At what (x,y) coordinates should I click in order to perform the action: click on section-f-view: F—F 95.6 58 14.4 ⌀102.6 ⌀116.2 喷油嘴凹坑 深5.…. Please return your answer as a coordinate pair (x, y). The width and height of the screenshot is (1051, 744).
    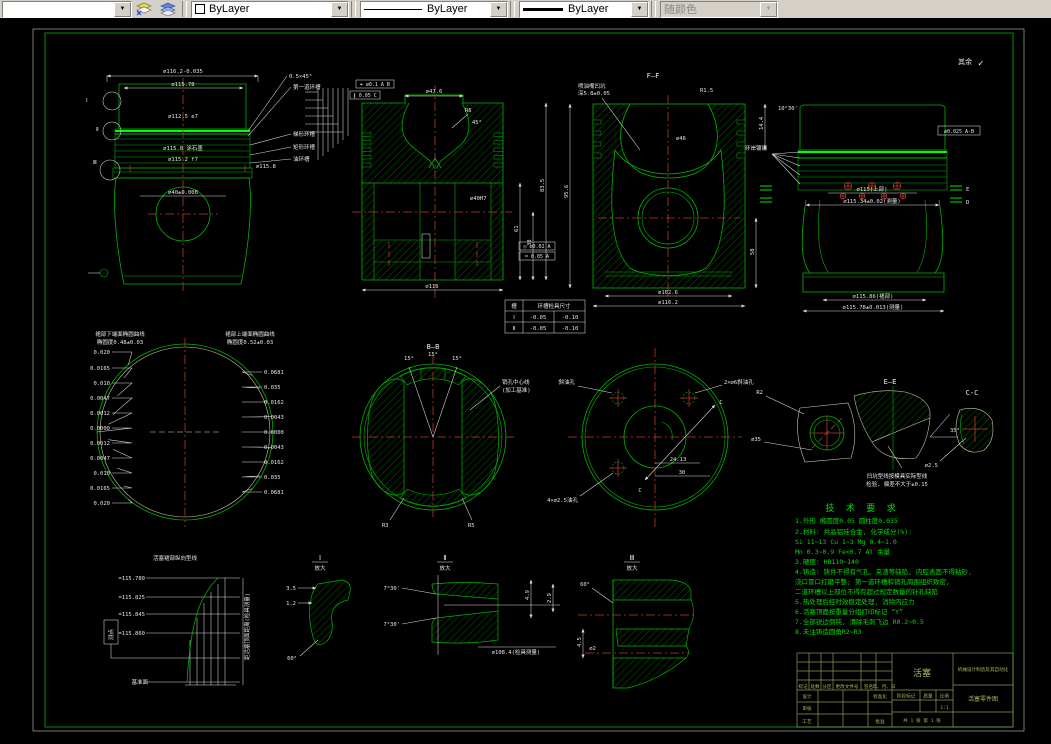
    Looking at the image, I should click on (665, 190).